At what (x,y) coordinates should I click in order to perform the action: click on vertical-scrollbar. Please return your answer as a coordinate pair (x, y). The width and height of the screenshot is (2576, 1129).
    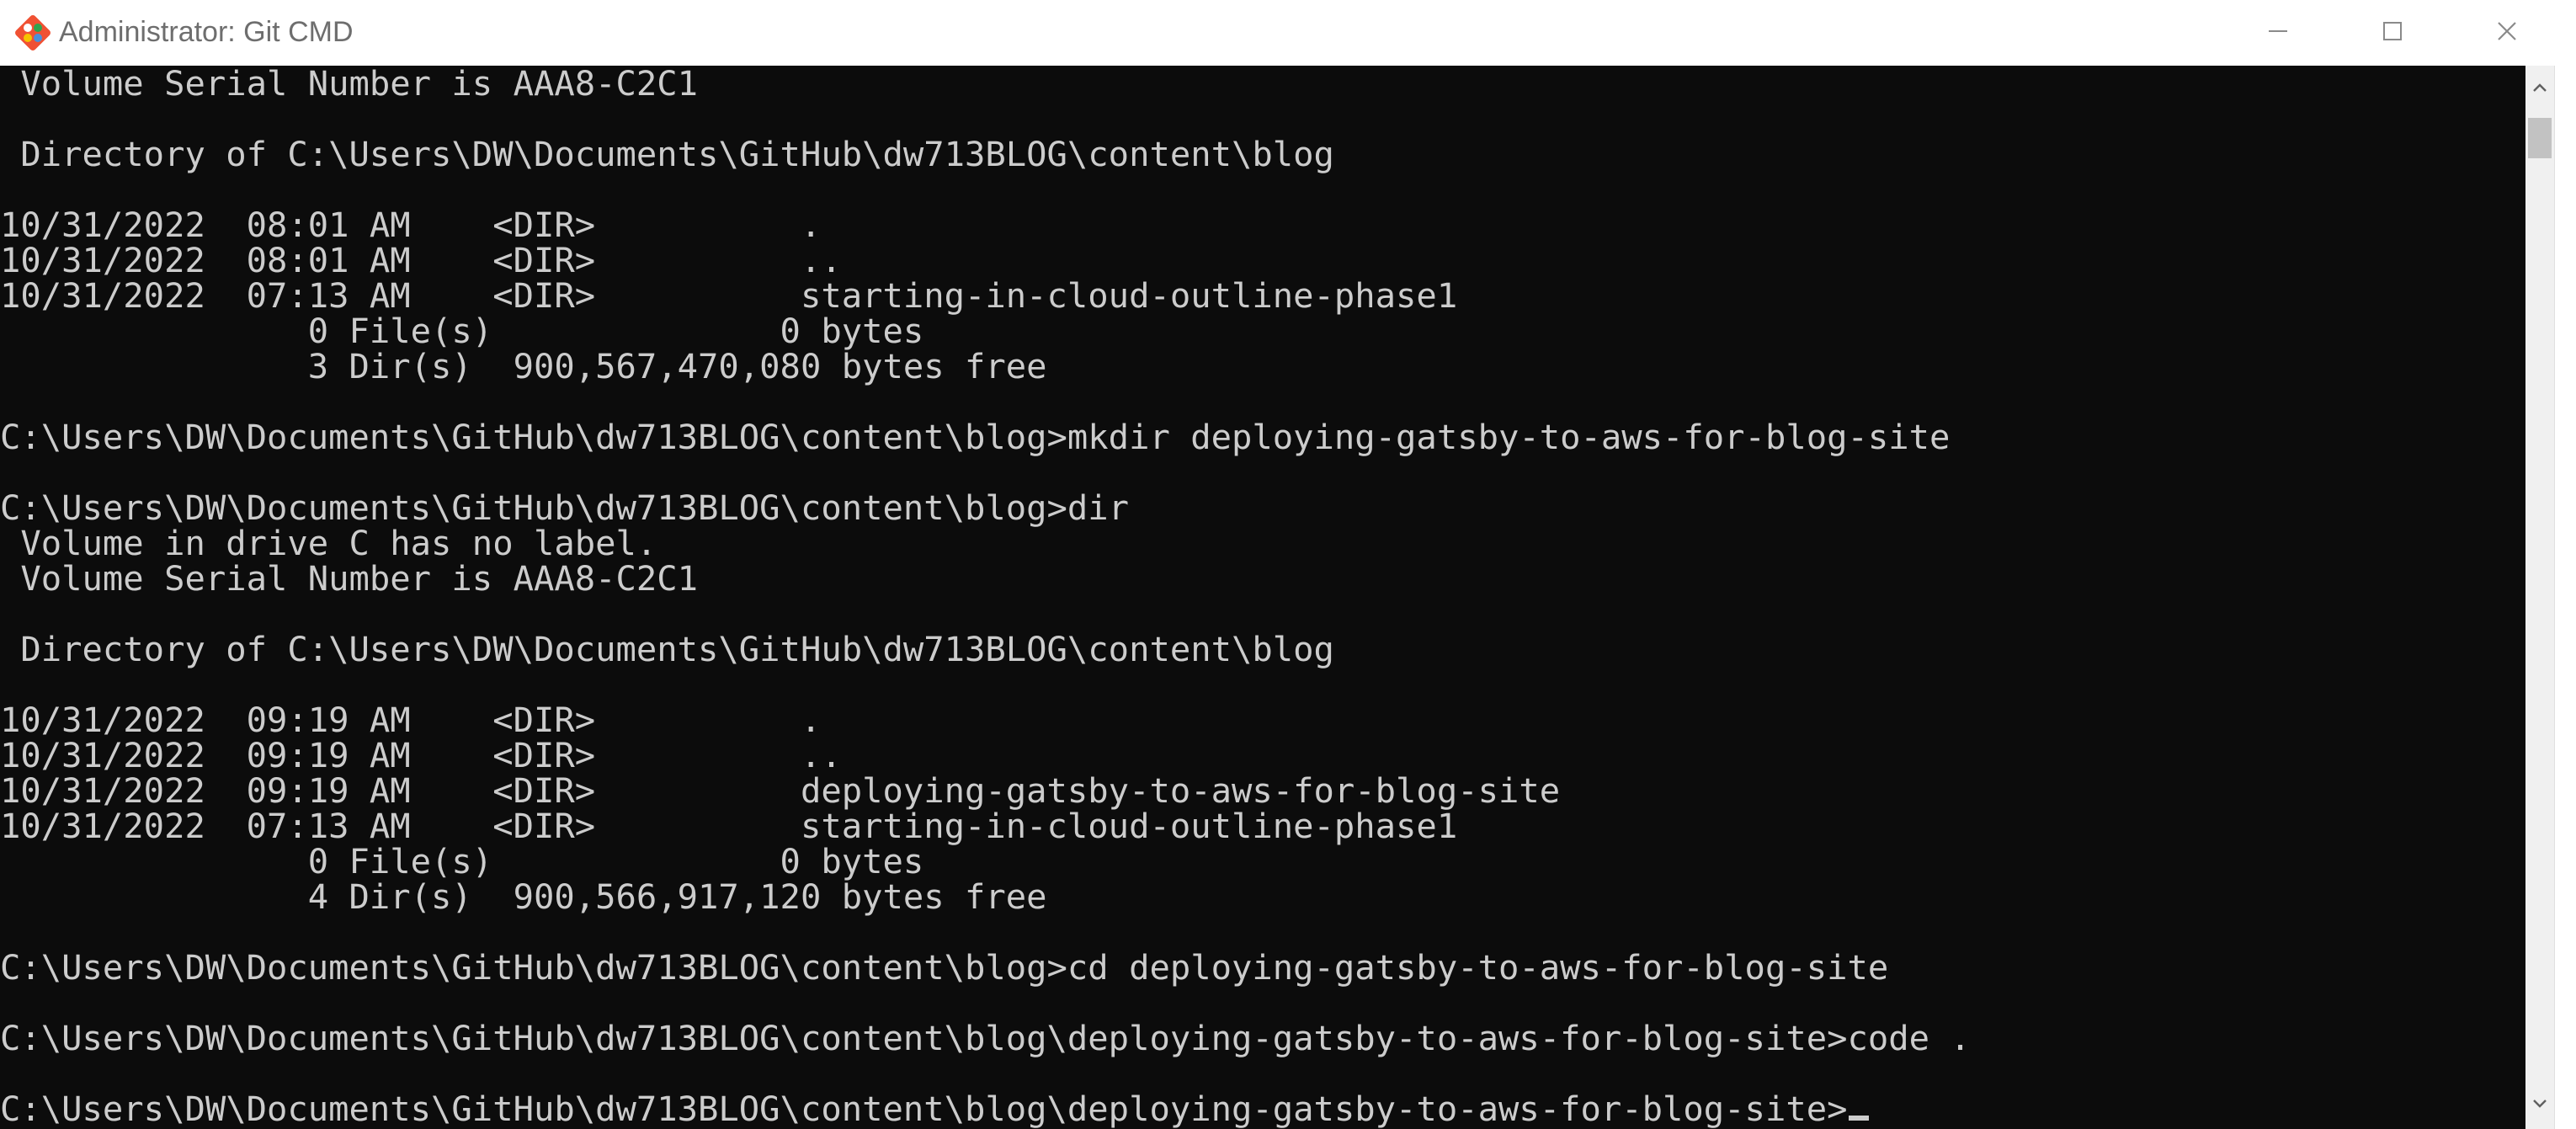
    Looking at the image, I should click on (2540, 597).